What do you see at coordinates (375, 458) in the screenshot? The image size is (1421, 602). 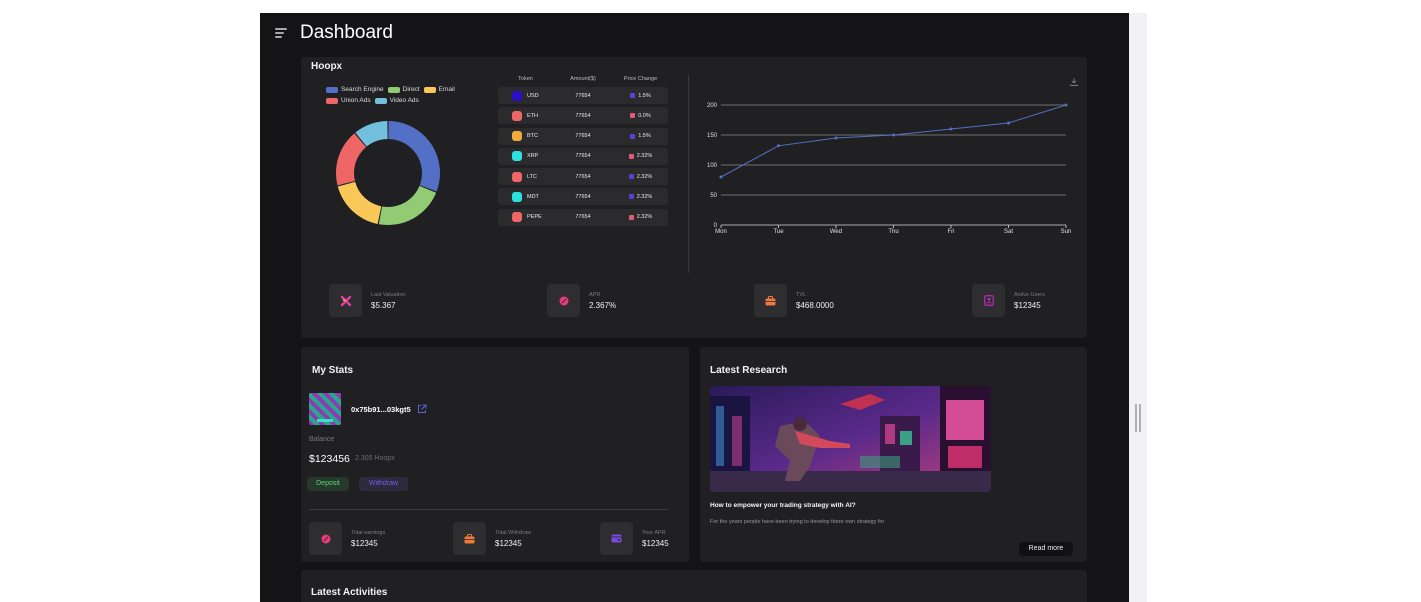 I see `balance-sub: 2.305 Hoopx` at bounding box center [375, 458].